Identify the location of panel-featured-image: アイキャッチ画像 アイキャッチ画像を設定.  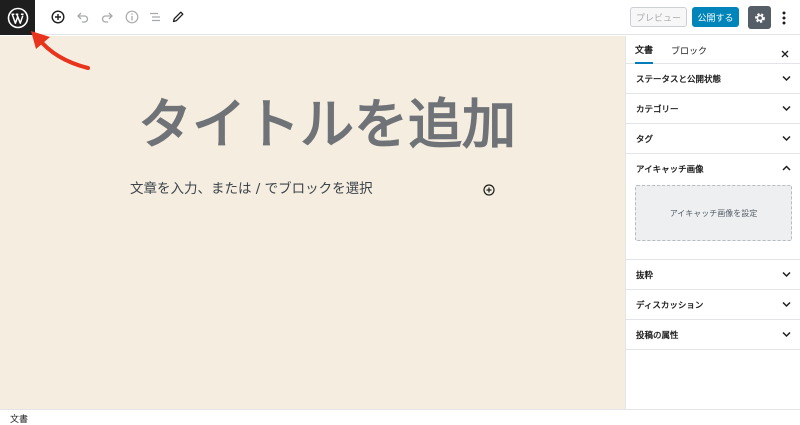
(713, 207).